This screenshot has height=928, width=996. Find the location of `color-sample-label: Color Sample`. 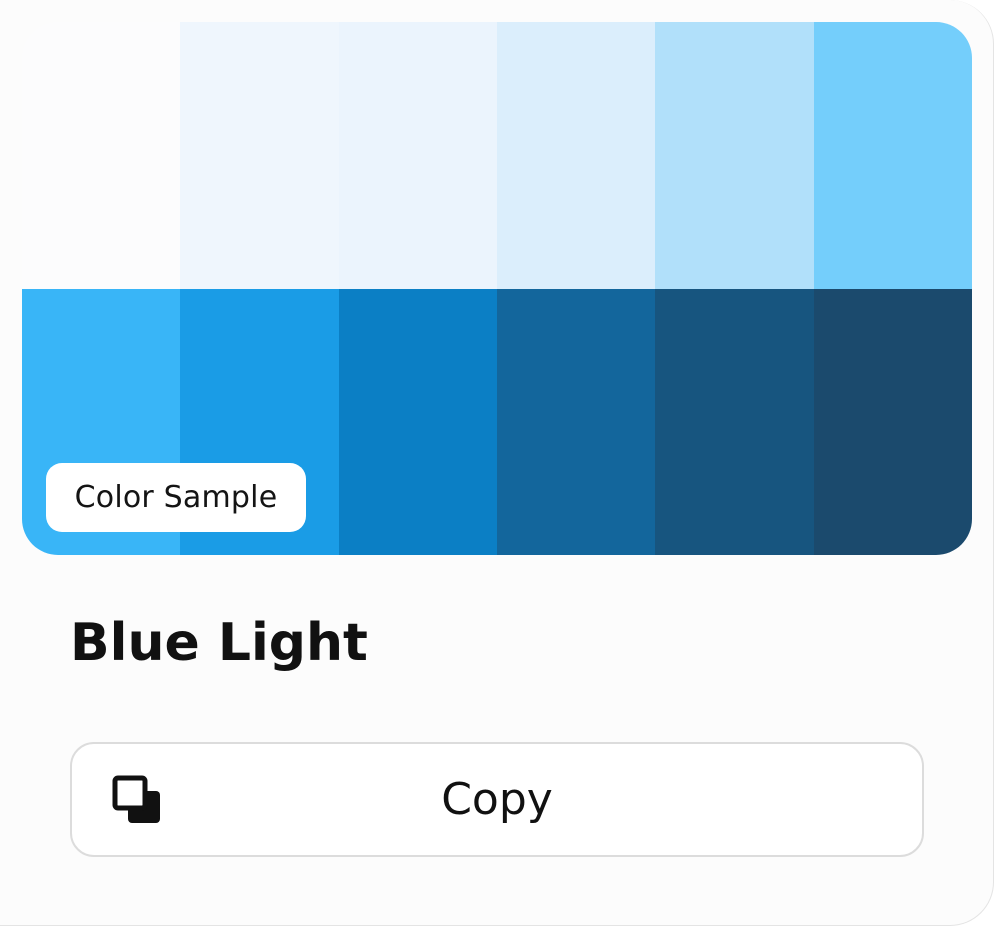

color-sample-label: Color Sample is located at coordinates (176, 497).